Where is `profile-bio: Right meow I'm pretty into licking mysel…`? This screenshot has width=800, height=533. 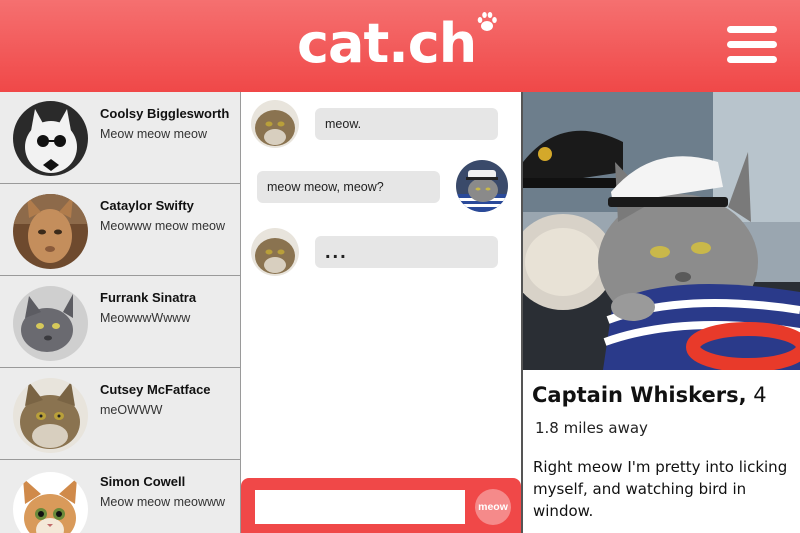
profile-bio: Right meow I'm pretty into licking mysel… is located at coordinates (660, 489).